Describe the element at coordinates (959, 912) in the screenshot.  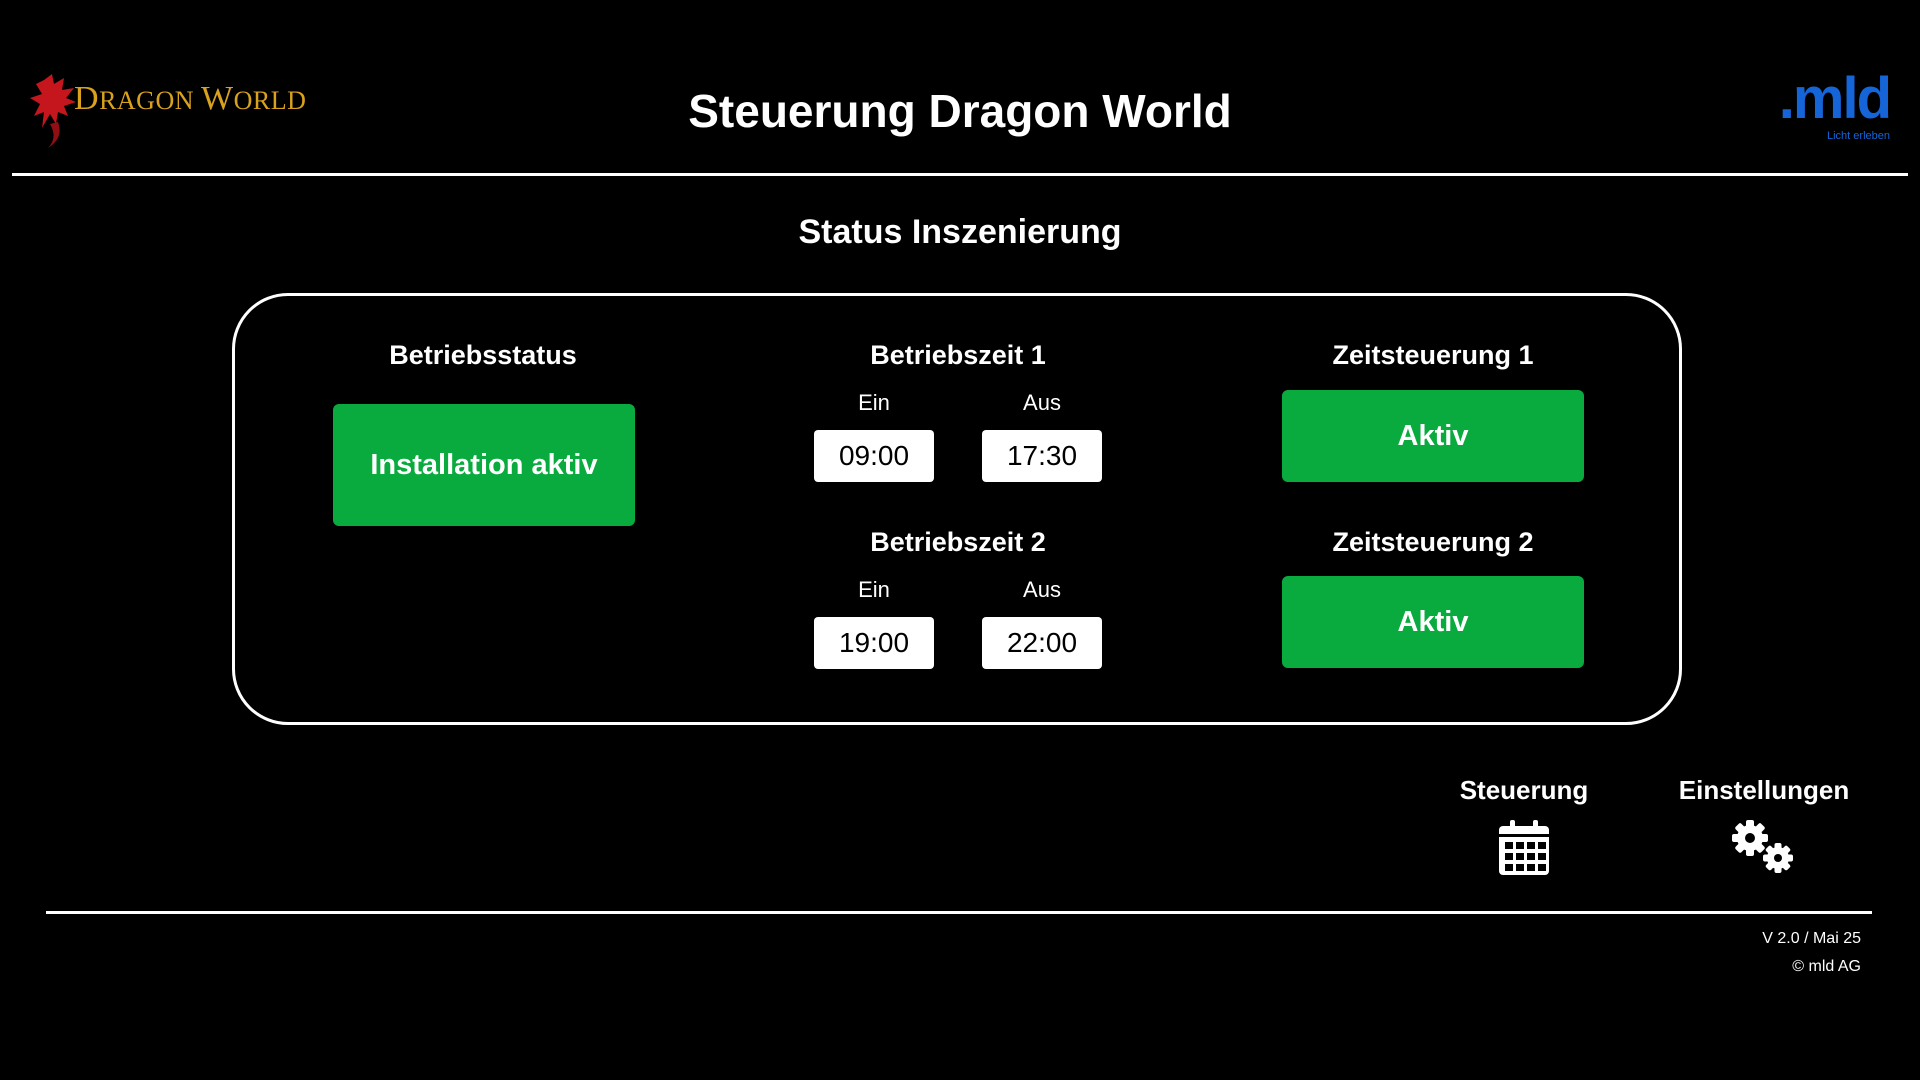
I see `footer-divider` at that location.